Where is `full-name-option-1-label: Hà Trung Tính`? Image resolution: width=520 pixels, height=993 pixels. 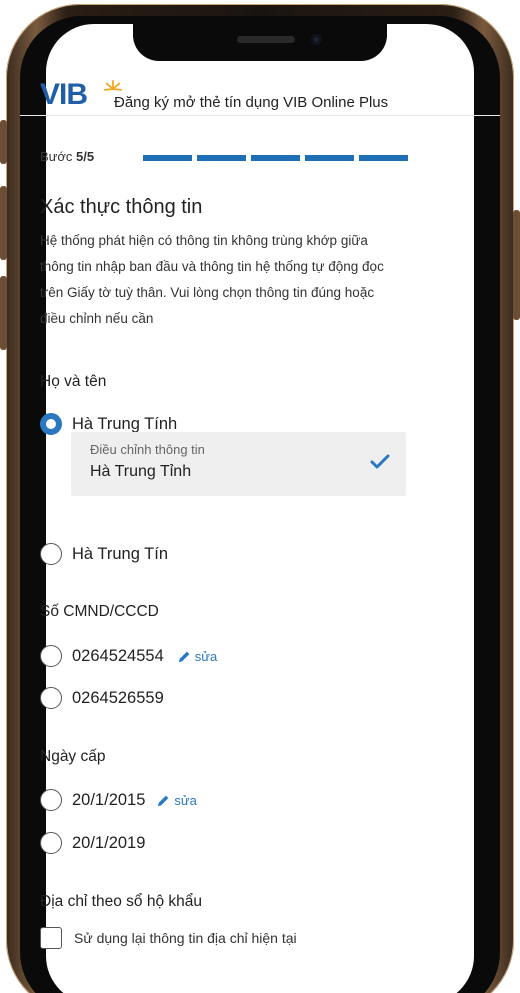
full-name-option-1-label: Hà Trung Tính is located at coordinates (125, 423).